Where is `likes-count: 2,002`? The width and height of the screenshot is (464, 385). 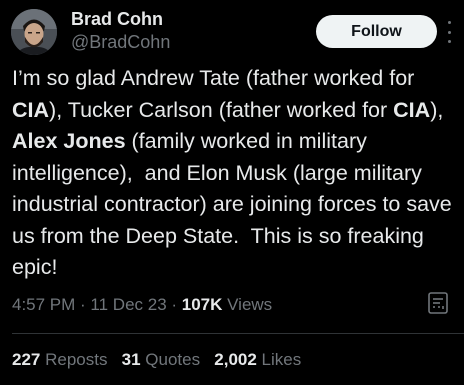 likes-count: 2,002 is located at coordinates (235, 359).